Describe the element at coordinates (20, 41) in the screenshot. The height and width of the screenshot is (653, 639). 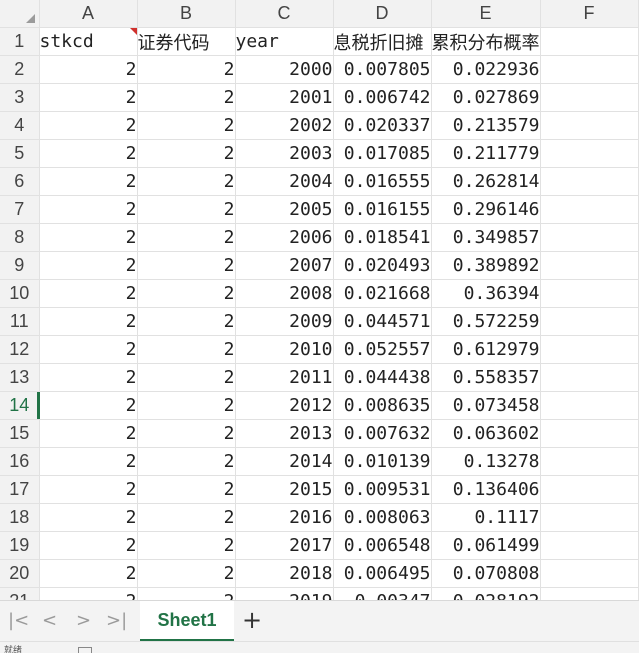
I see `row-header: 1` at that location.